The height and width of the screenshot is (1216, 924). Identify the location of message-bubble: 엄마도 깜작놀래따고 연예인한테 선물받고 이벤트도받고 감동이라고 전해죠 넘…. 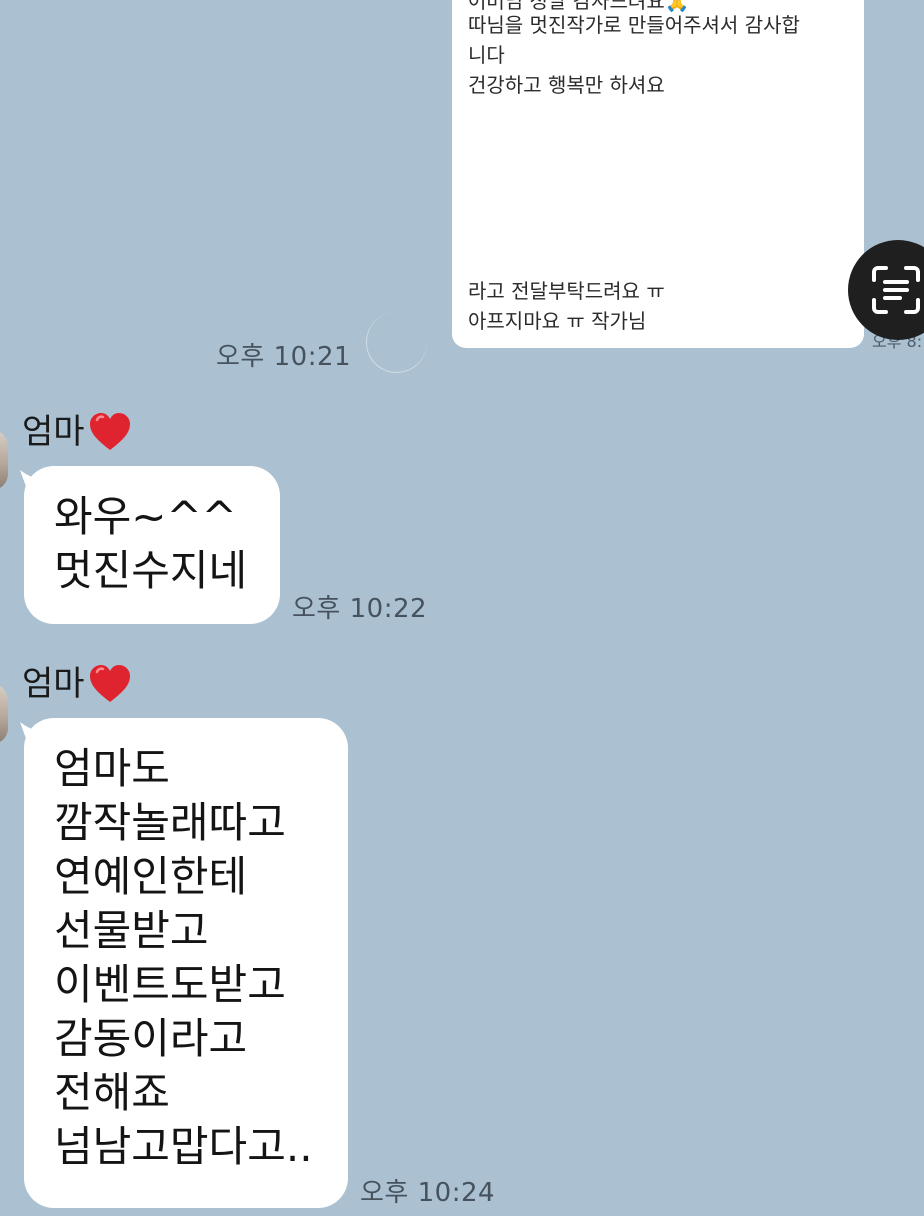
(184, 963).